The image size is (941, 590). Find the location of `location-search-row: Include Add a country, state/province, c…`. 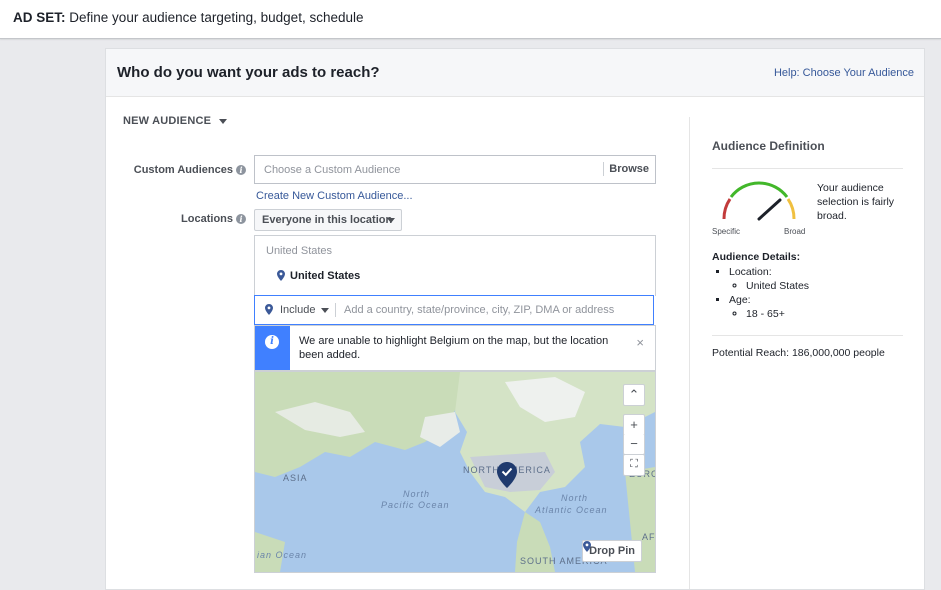

location-search-row: Include Add a country, state/province, c… is located at coordinates (454, 310).